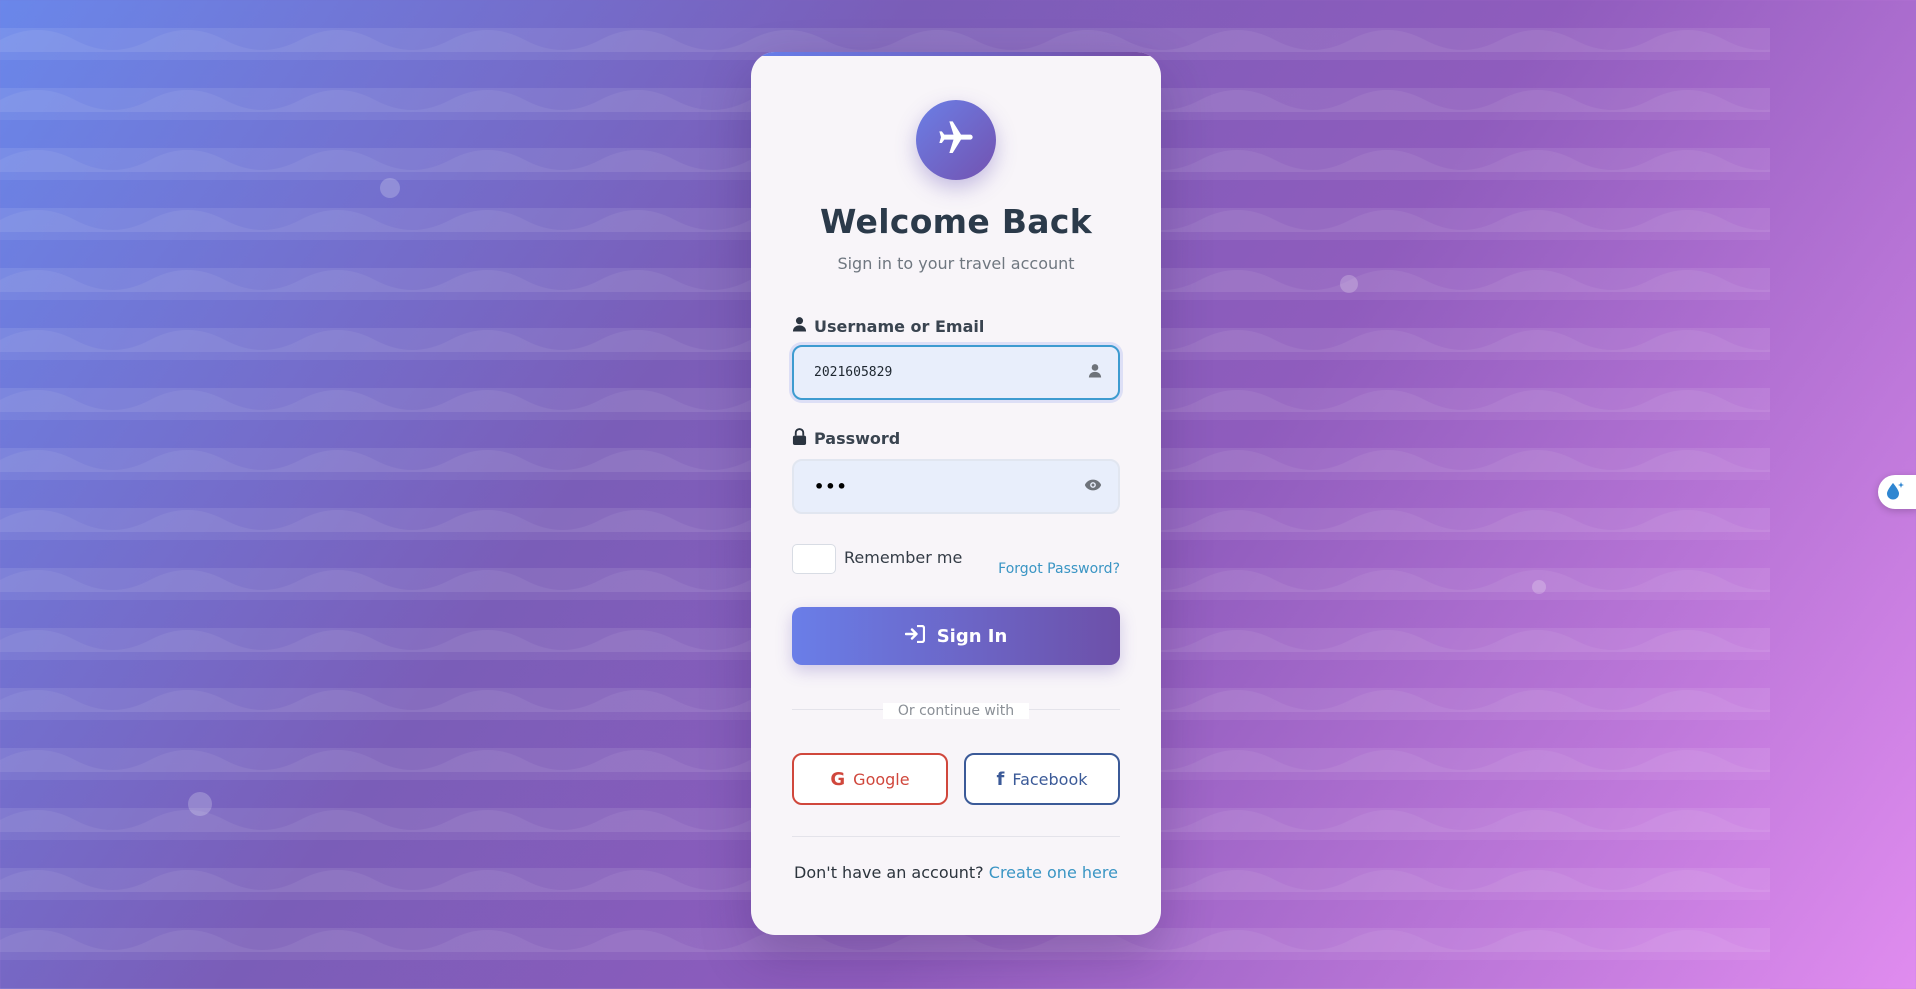 The image size is (1916, 989). What do you see at coordinates (956, 836) in the screenshot?
I see `footer-divider` at bounding box center [956, 836].